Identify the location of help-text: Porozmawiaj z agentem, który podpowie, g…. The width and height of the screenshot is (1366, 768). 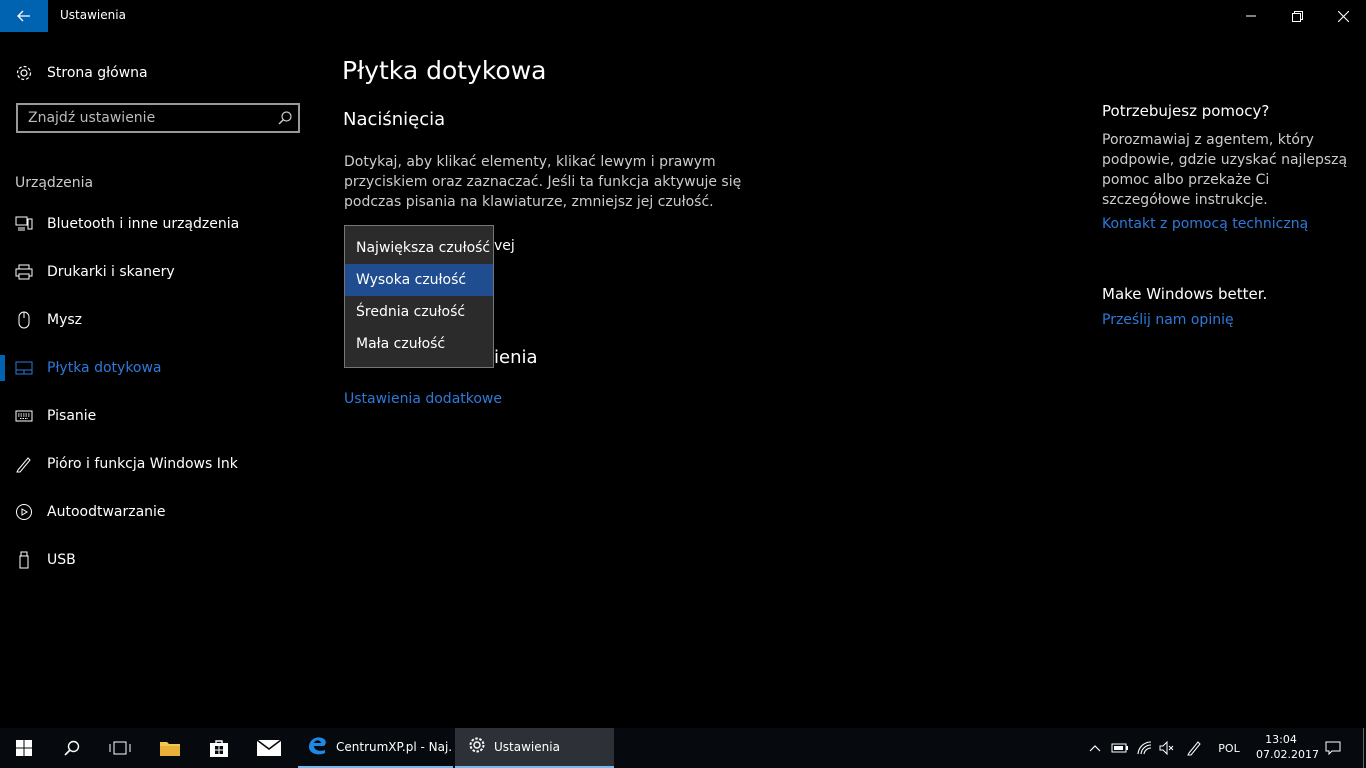
(1225, 170).